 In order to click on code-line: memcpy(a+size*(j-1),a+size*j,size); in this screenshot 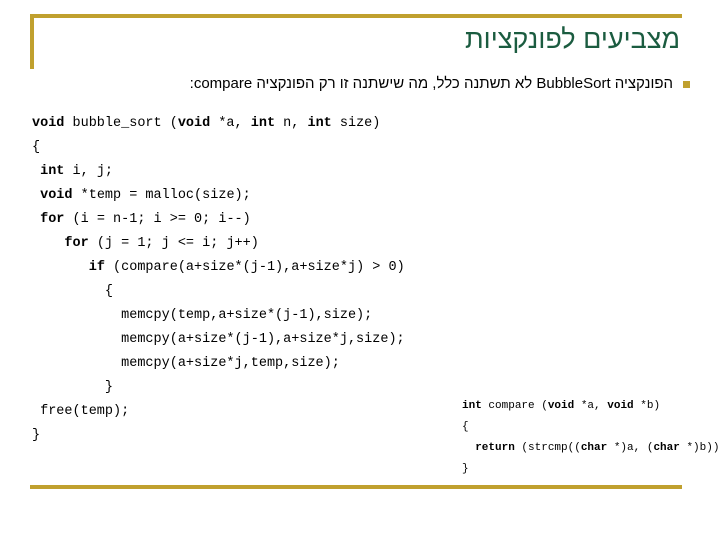, I will do `click(218, 340)`.